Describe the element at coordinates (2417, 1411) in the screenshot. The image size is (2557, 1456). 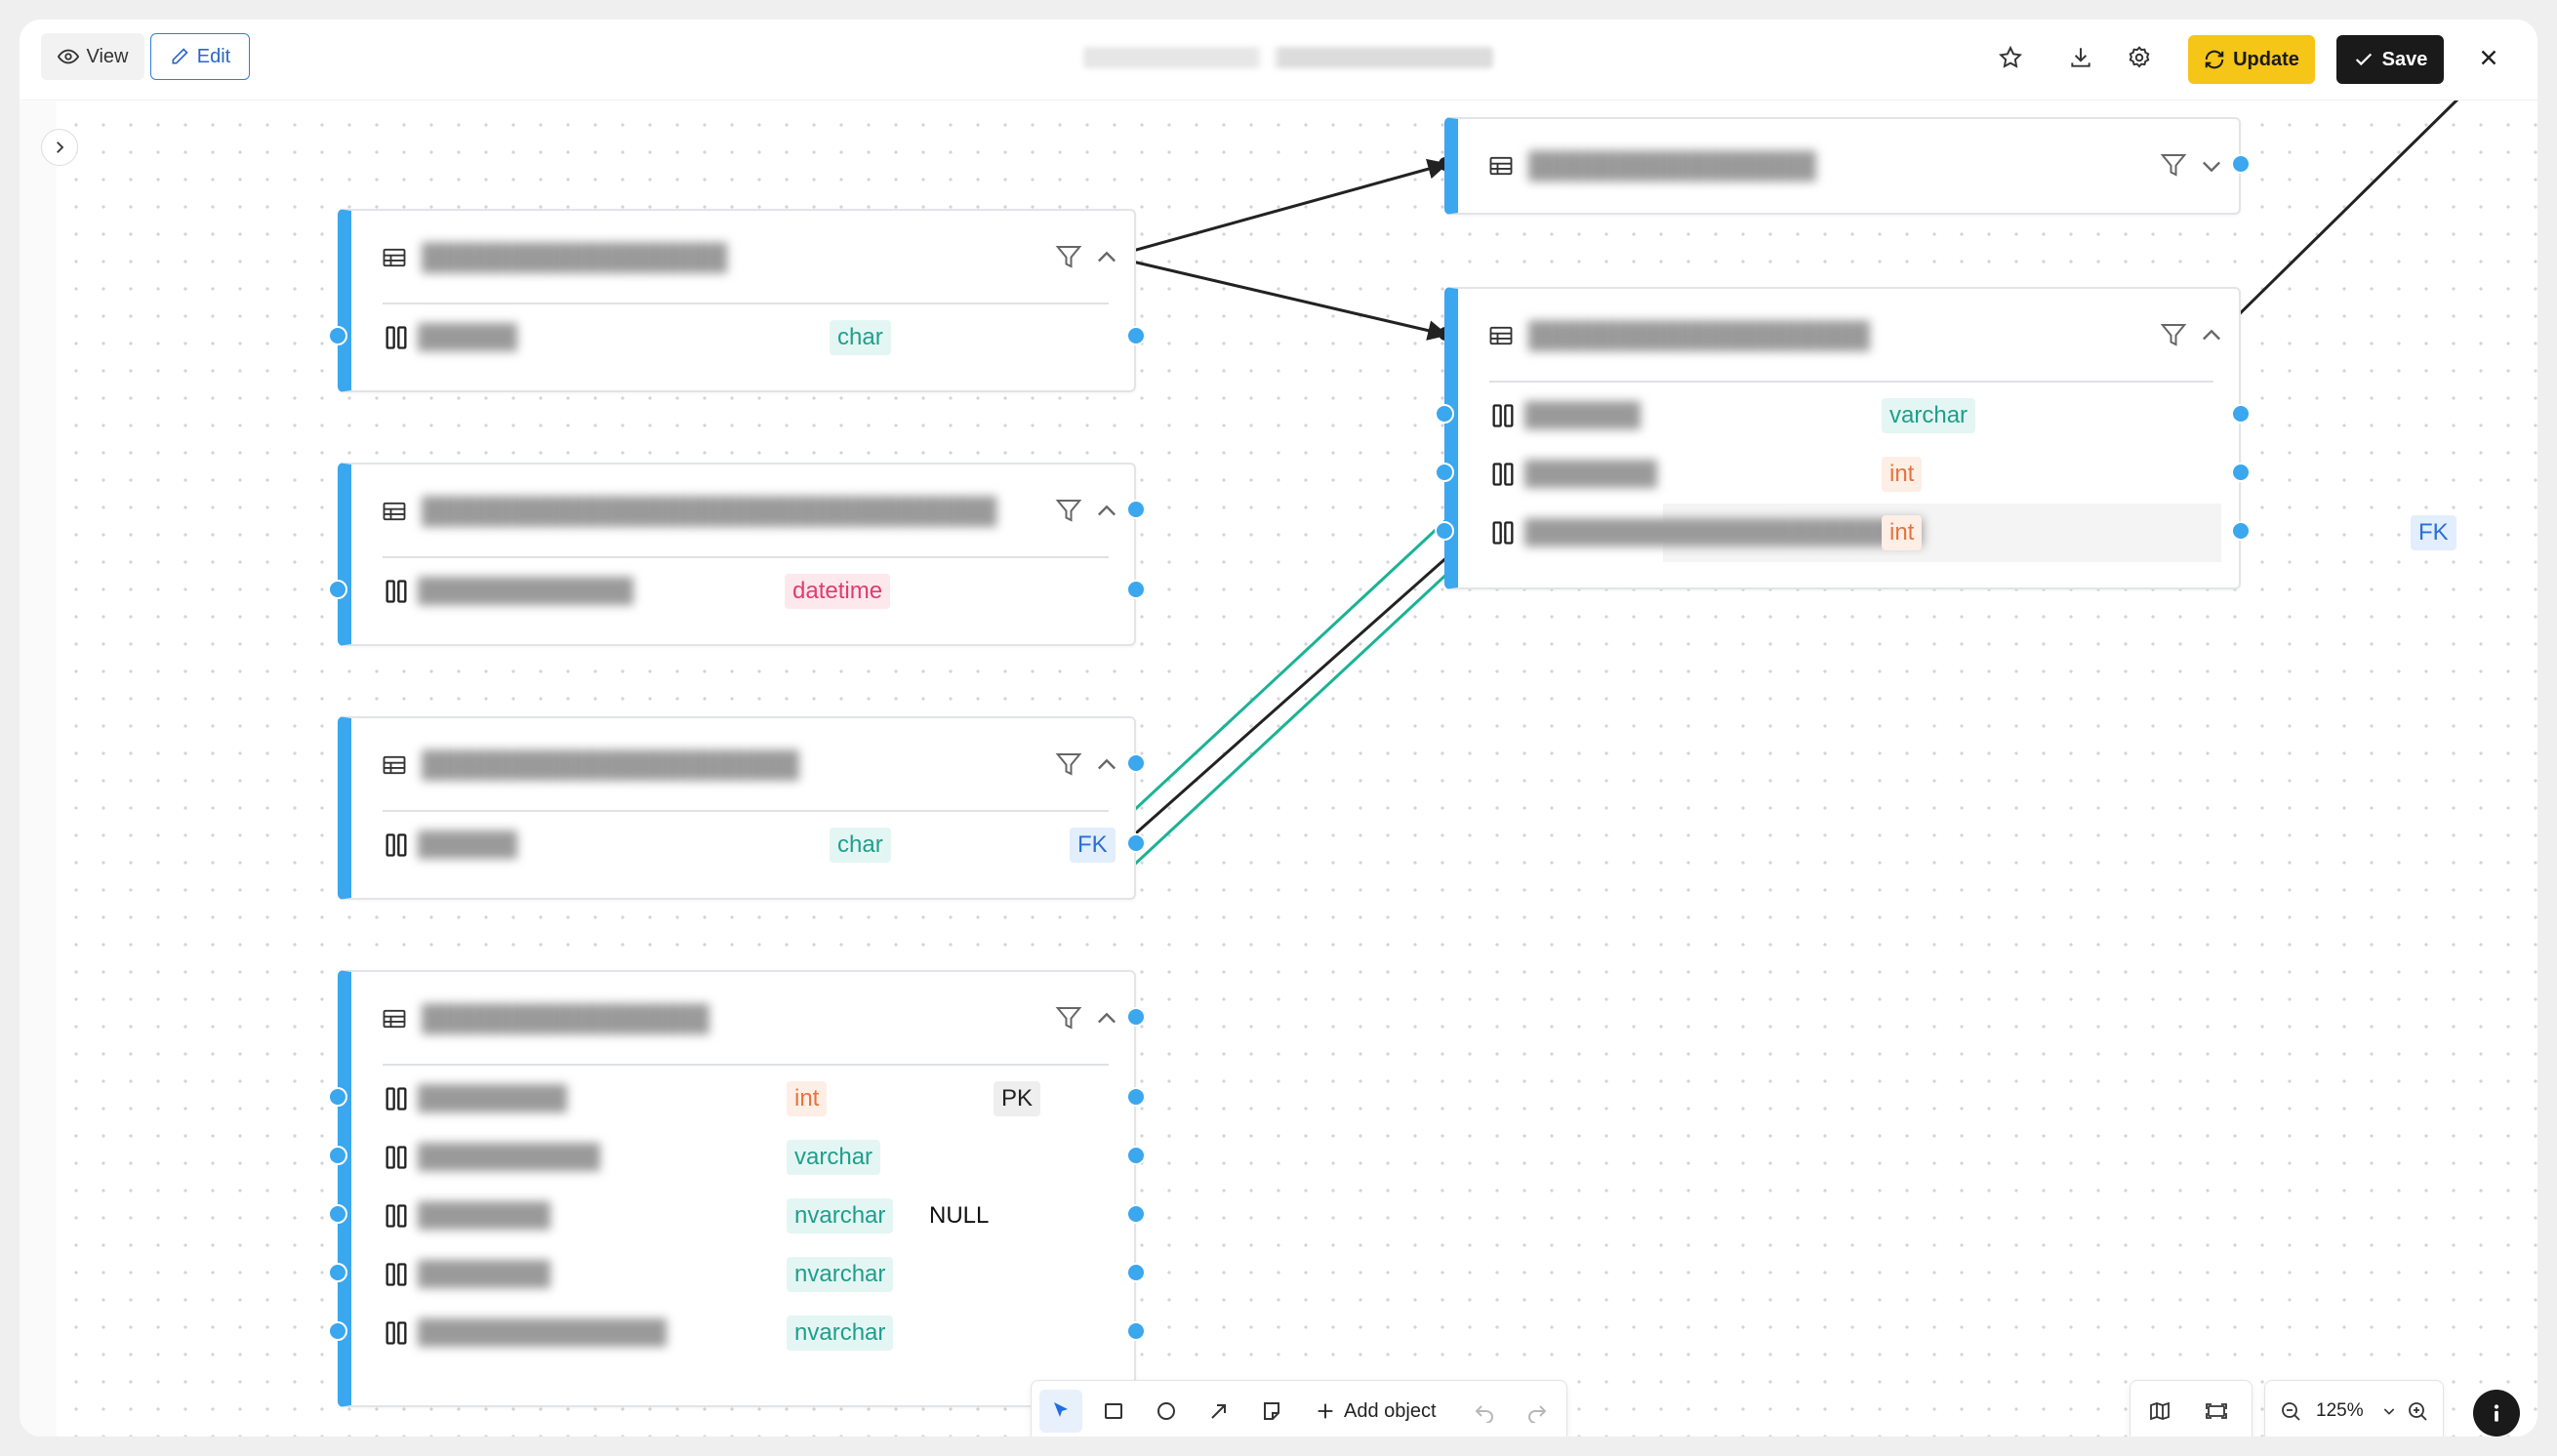
I see `zoom-in-button` at that location.